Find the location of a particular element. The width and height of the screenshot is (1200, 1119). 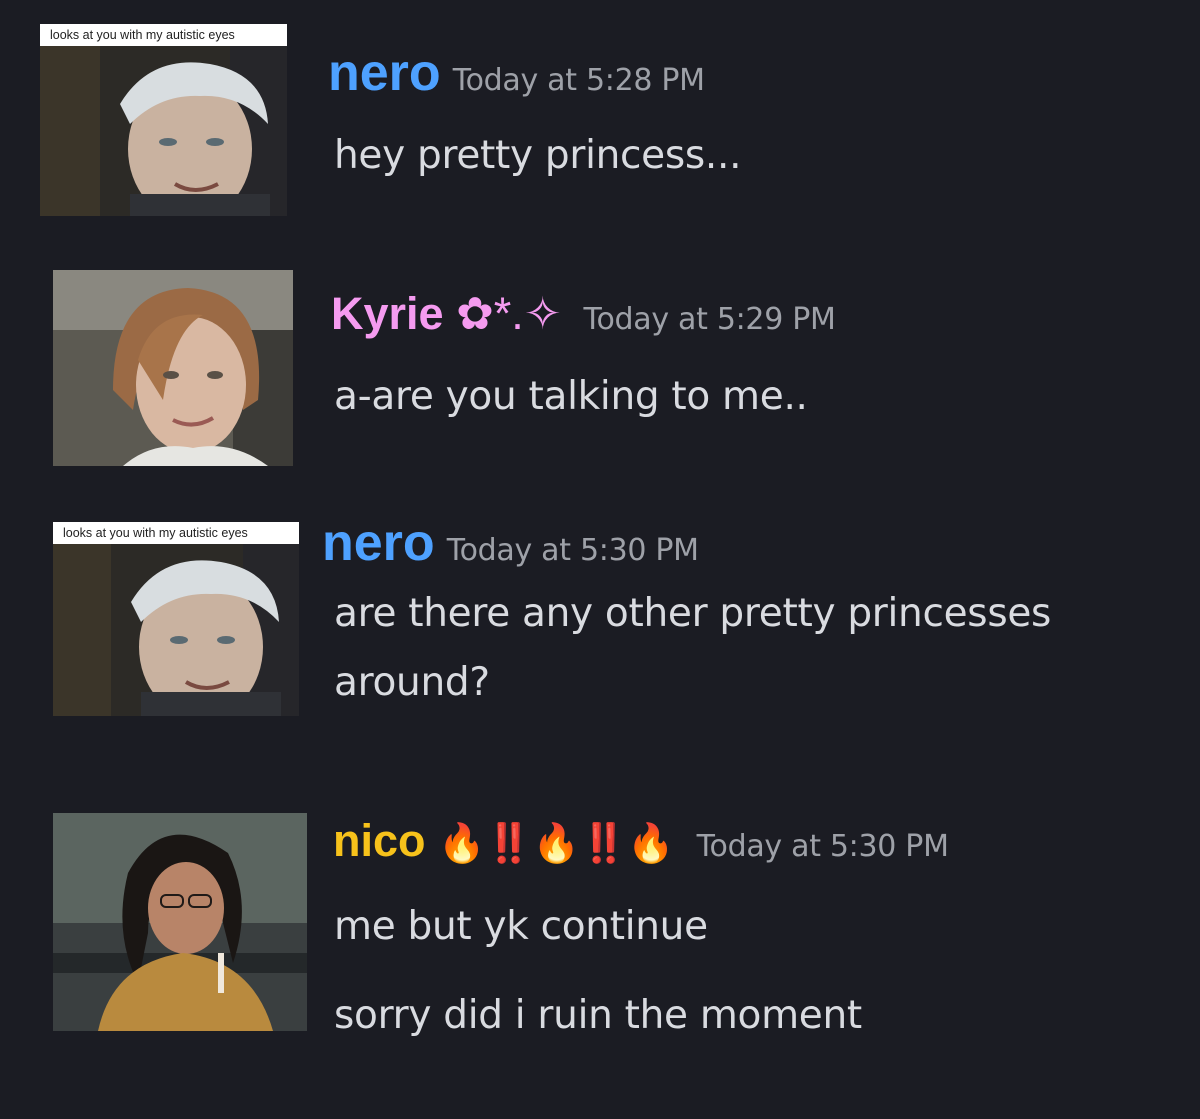

avatar-nico is located at coordinates (180, 922).